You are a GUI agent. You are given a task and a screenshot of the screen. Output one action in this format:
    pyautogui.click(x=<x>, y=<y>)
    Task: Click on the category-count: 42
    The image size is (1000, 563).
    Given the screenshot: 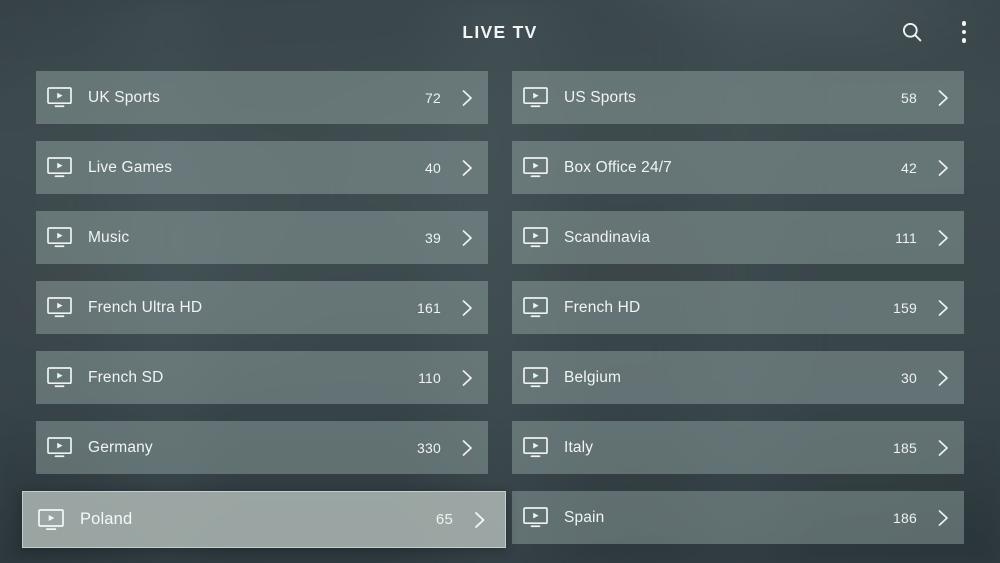 What is the action you would take?
    pyautogui.click(x=909, y=167)
    